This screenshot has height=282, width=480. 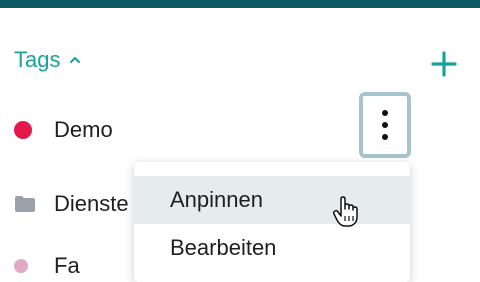 I want to click on plus-icon, so click(x=444, y=64).